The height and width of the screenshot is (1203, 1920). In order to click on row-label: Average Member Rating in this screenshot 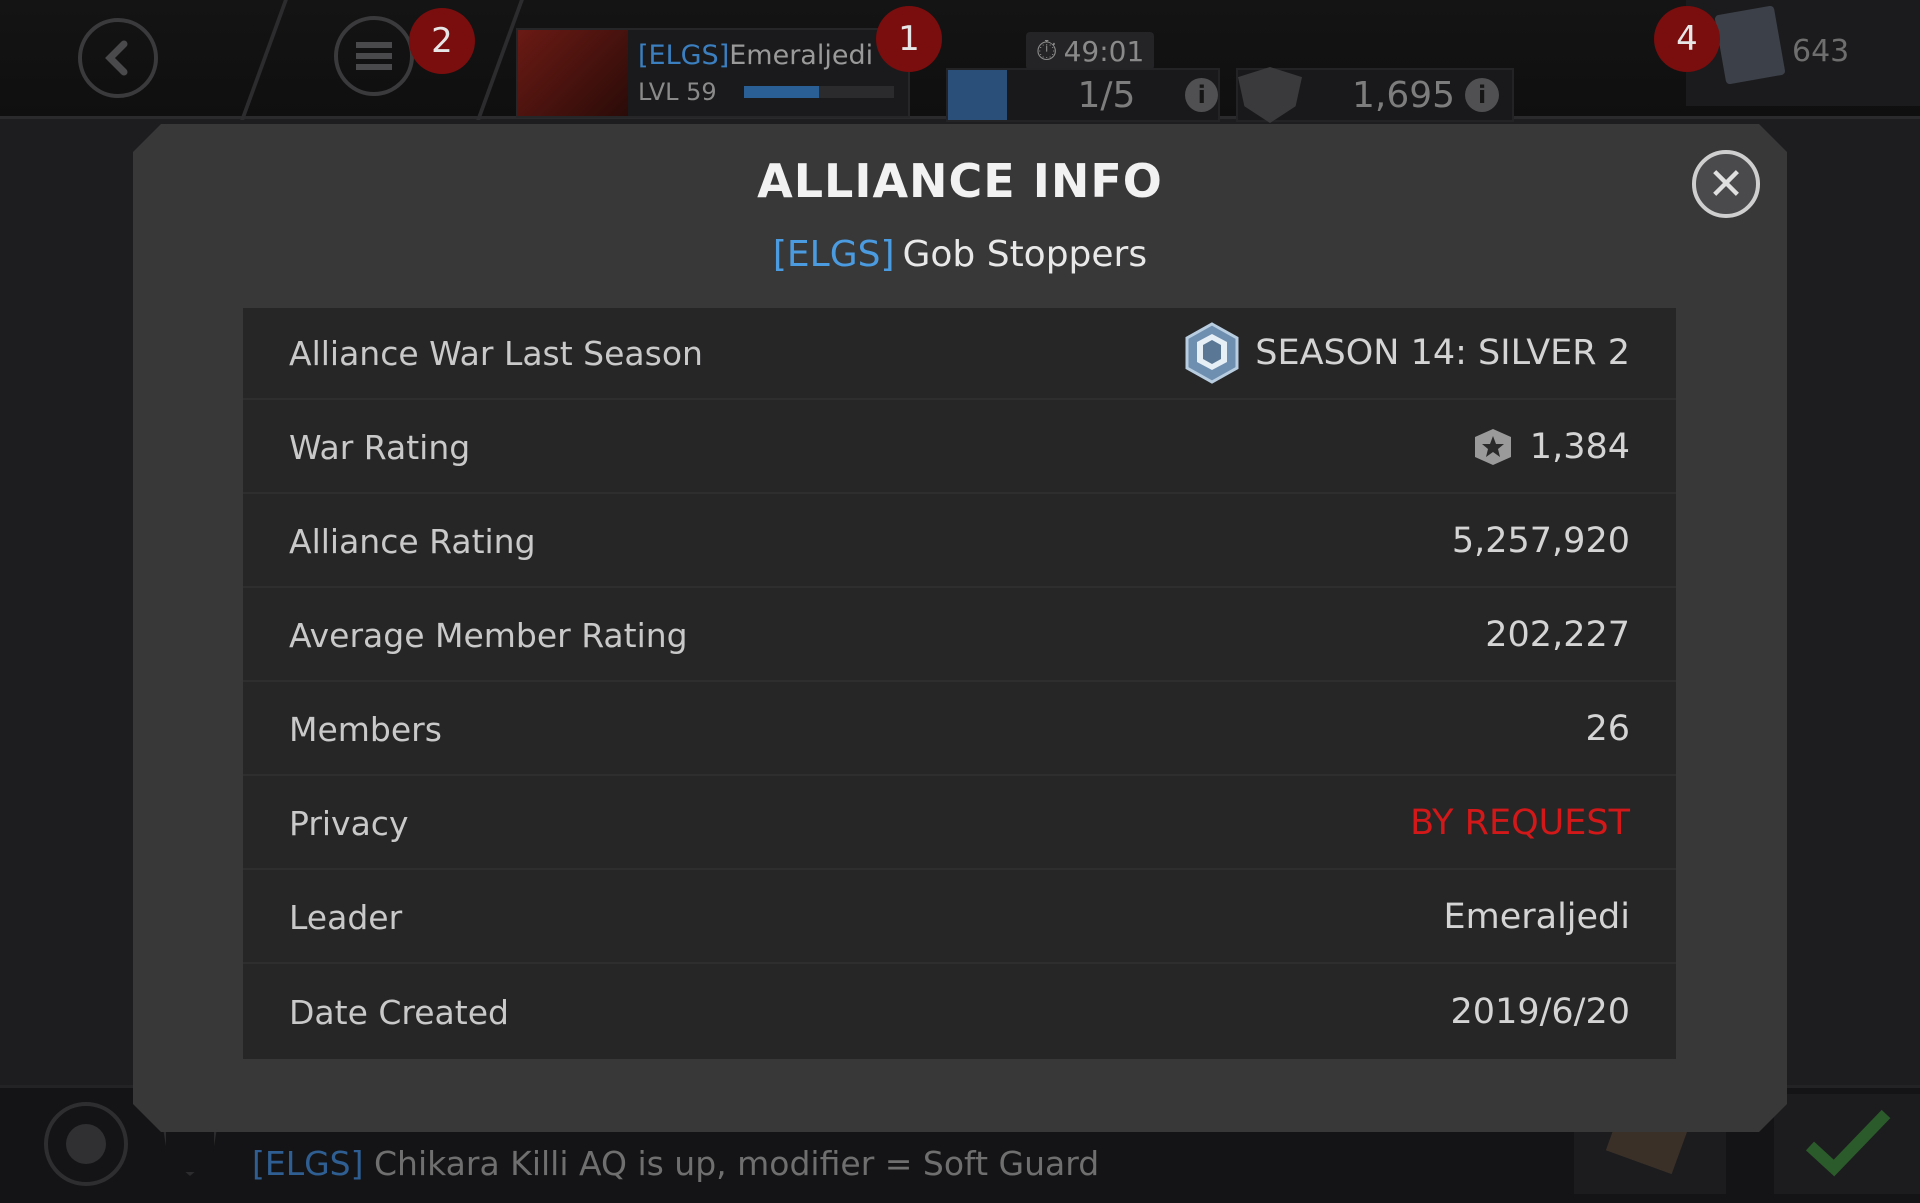, I will do `click(488, 635)`.